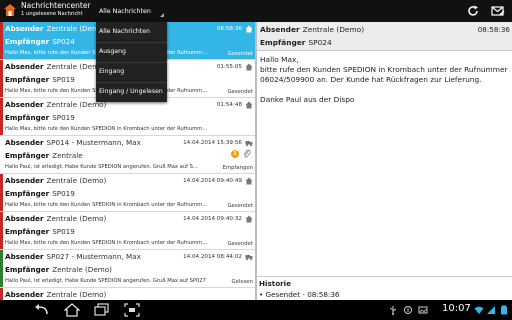 The height and width of the screenshot is (320, 512). Describe the element at coordinates (456, 308) in the screenshot. I see `status-clock: 10:07` at that location.